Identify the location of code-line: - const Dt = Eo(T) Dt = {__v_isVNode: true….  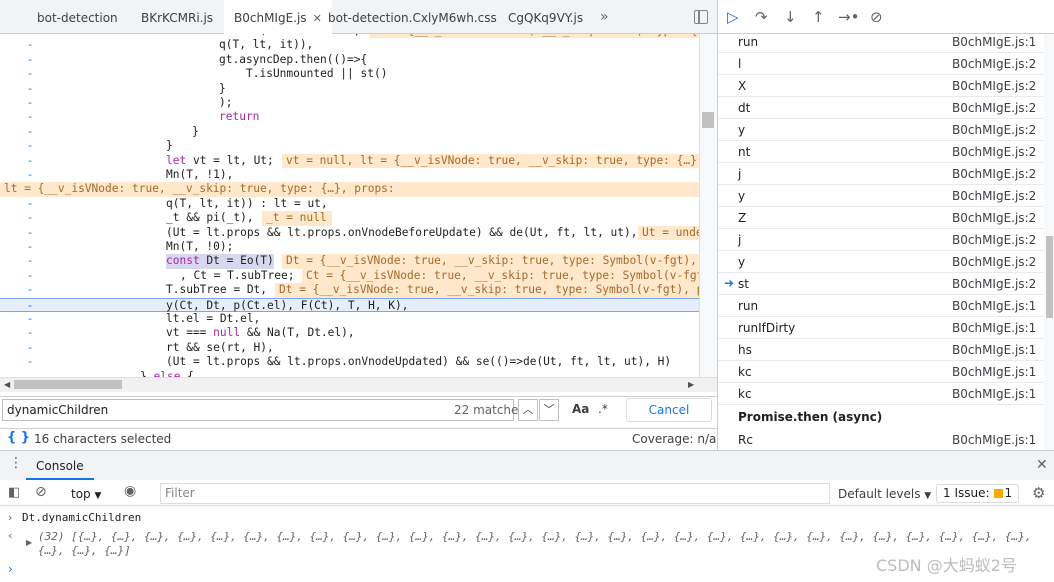
(349, 261).